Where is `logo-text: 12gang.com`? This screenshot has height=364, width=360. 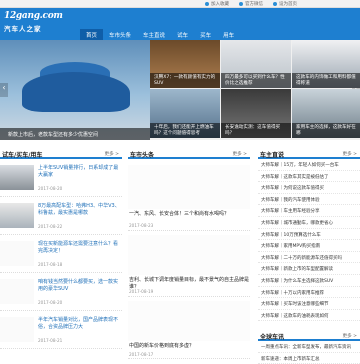 logo-text: 12gang.com is located at coordinates (33, 16).